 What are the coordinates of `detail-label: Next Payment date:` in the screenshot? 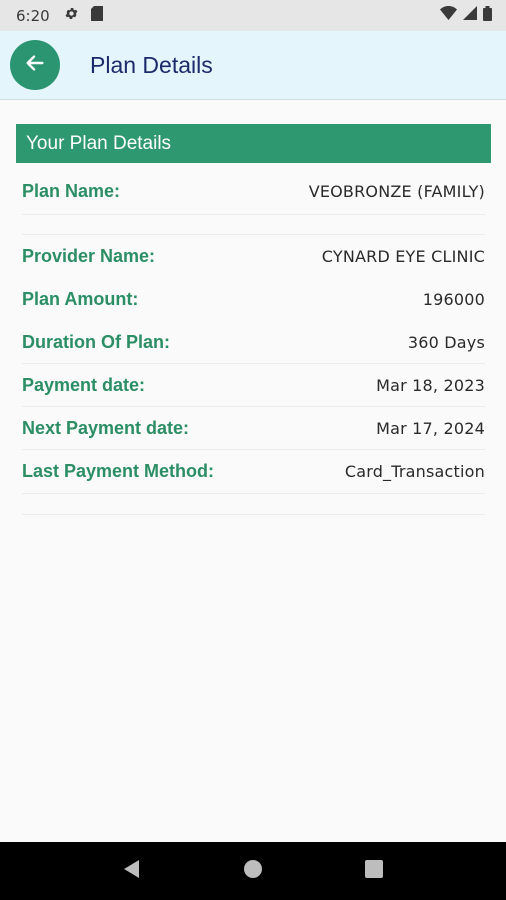 It's located at (106, 427).